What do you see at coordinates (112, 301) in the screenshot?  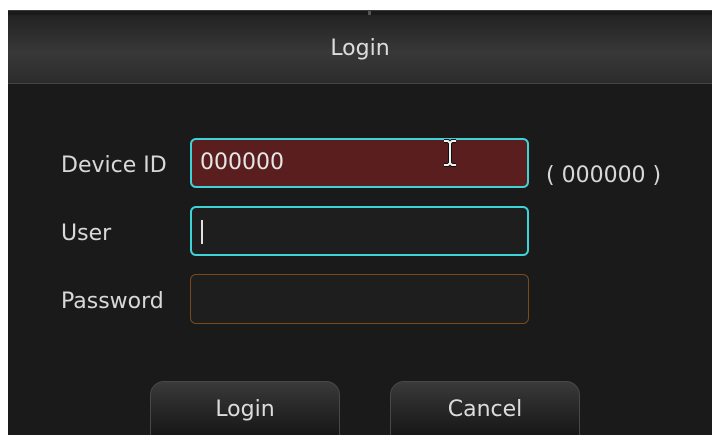 I see `password-label: Password` at bounding box center [112, 301].